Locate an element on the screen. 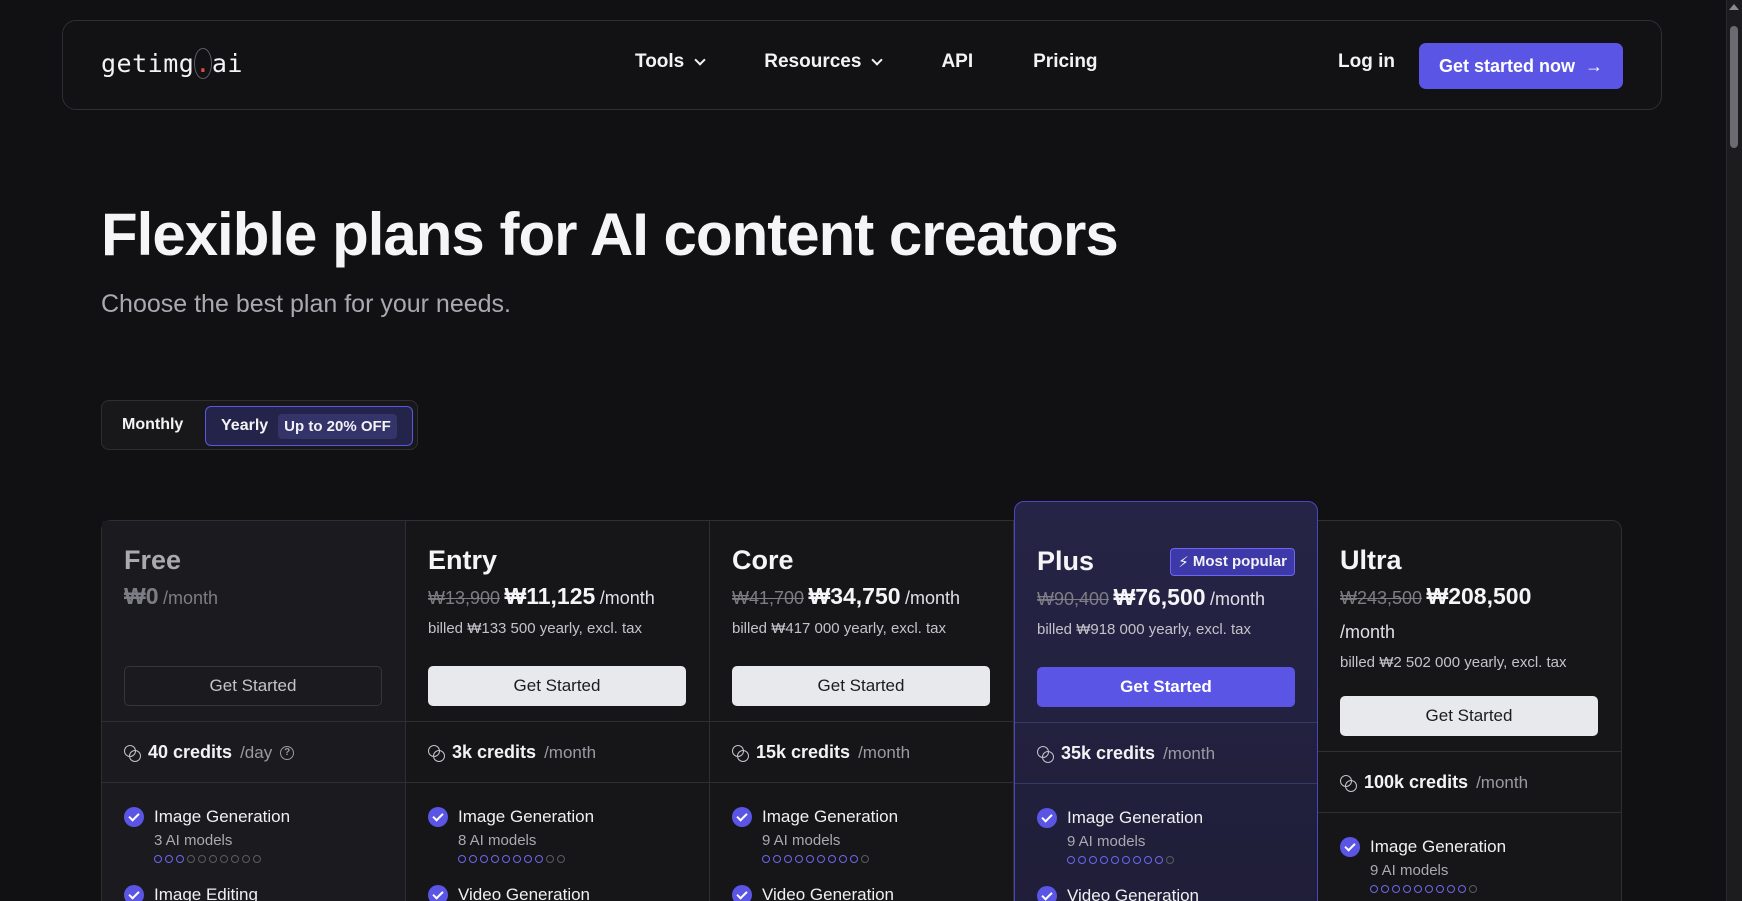  most-popular-badge: ⚡ Most popular is located at coordinates (1232, 561).